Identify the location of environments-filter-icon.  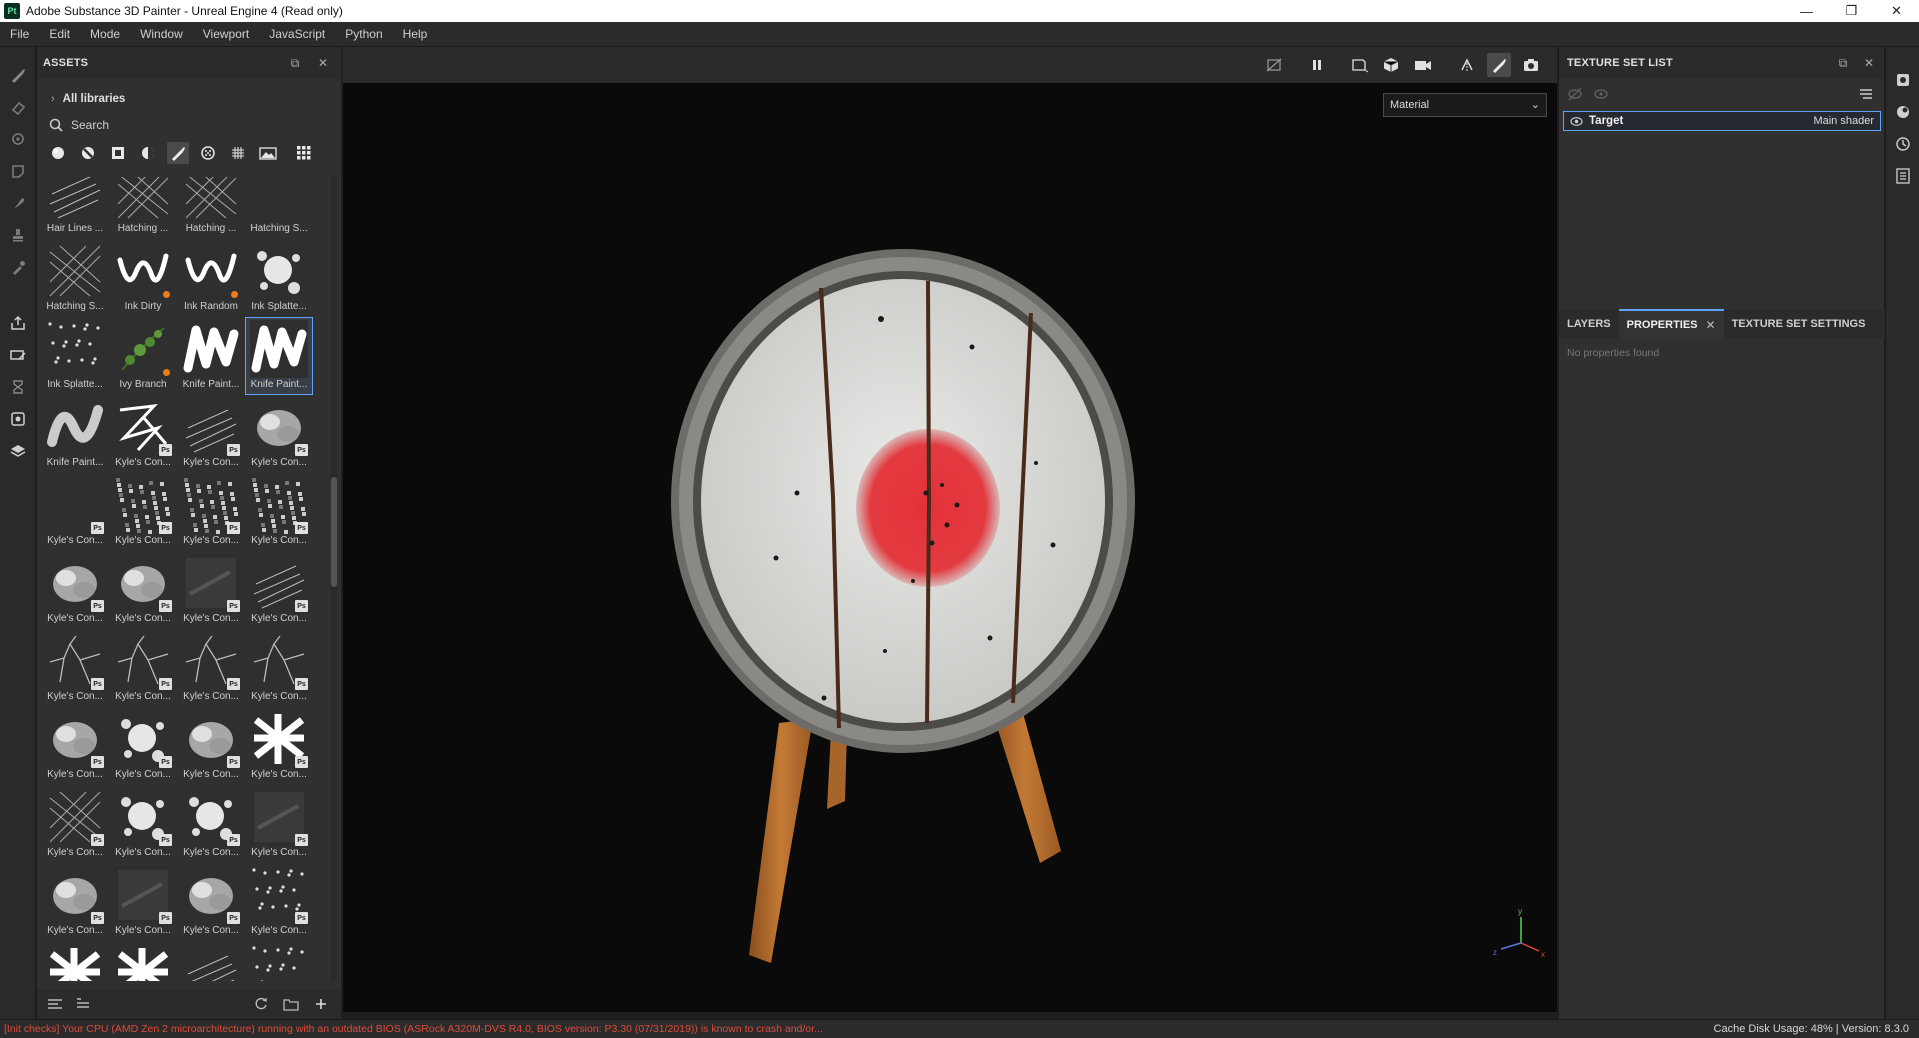
(268, 153).